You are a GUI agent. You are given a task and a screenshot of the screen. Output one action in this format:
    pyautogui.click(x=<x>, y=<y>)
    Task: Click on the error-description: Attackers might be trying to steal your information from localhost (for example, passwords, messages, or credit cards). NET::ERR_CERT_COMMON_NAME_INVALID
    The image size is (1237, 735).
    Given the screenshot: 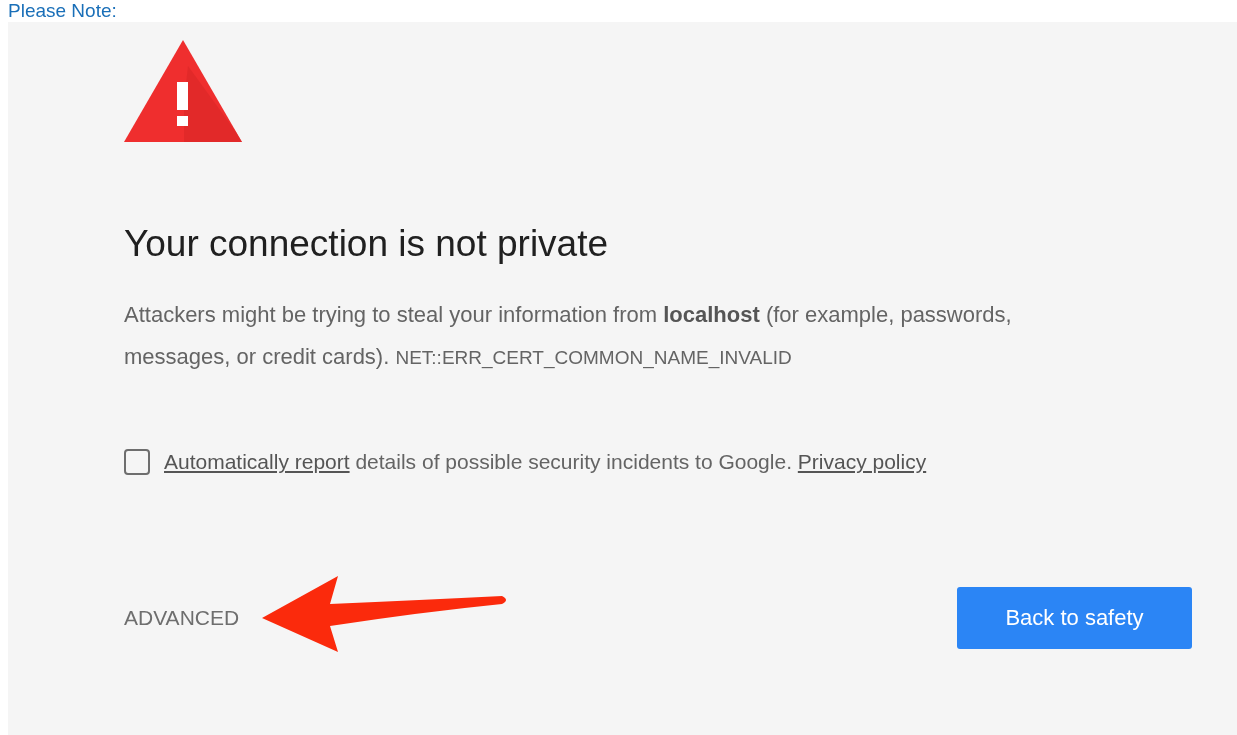 What is the action you would take?
    pyautogui.click(x=568, y=336)
    